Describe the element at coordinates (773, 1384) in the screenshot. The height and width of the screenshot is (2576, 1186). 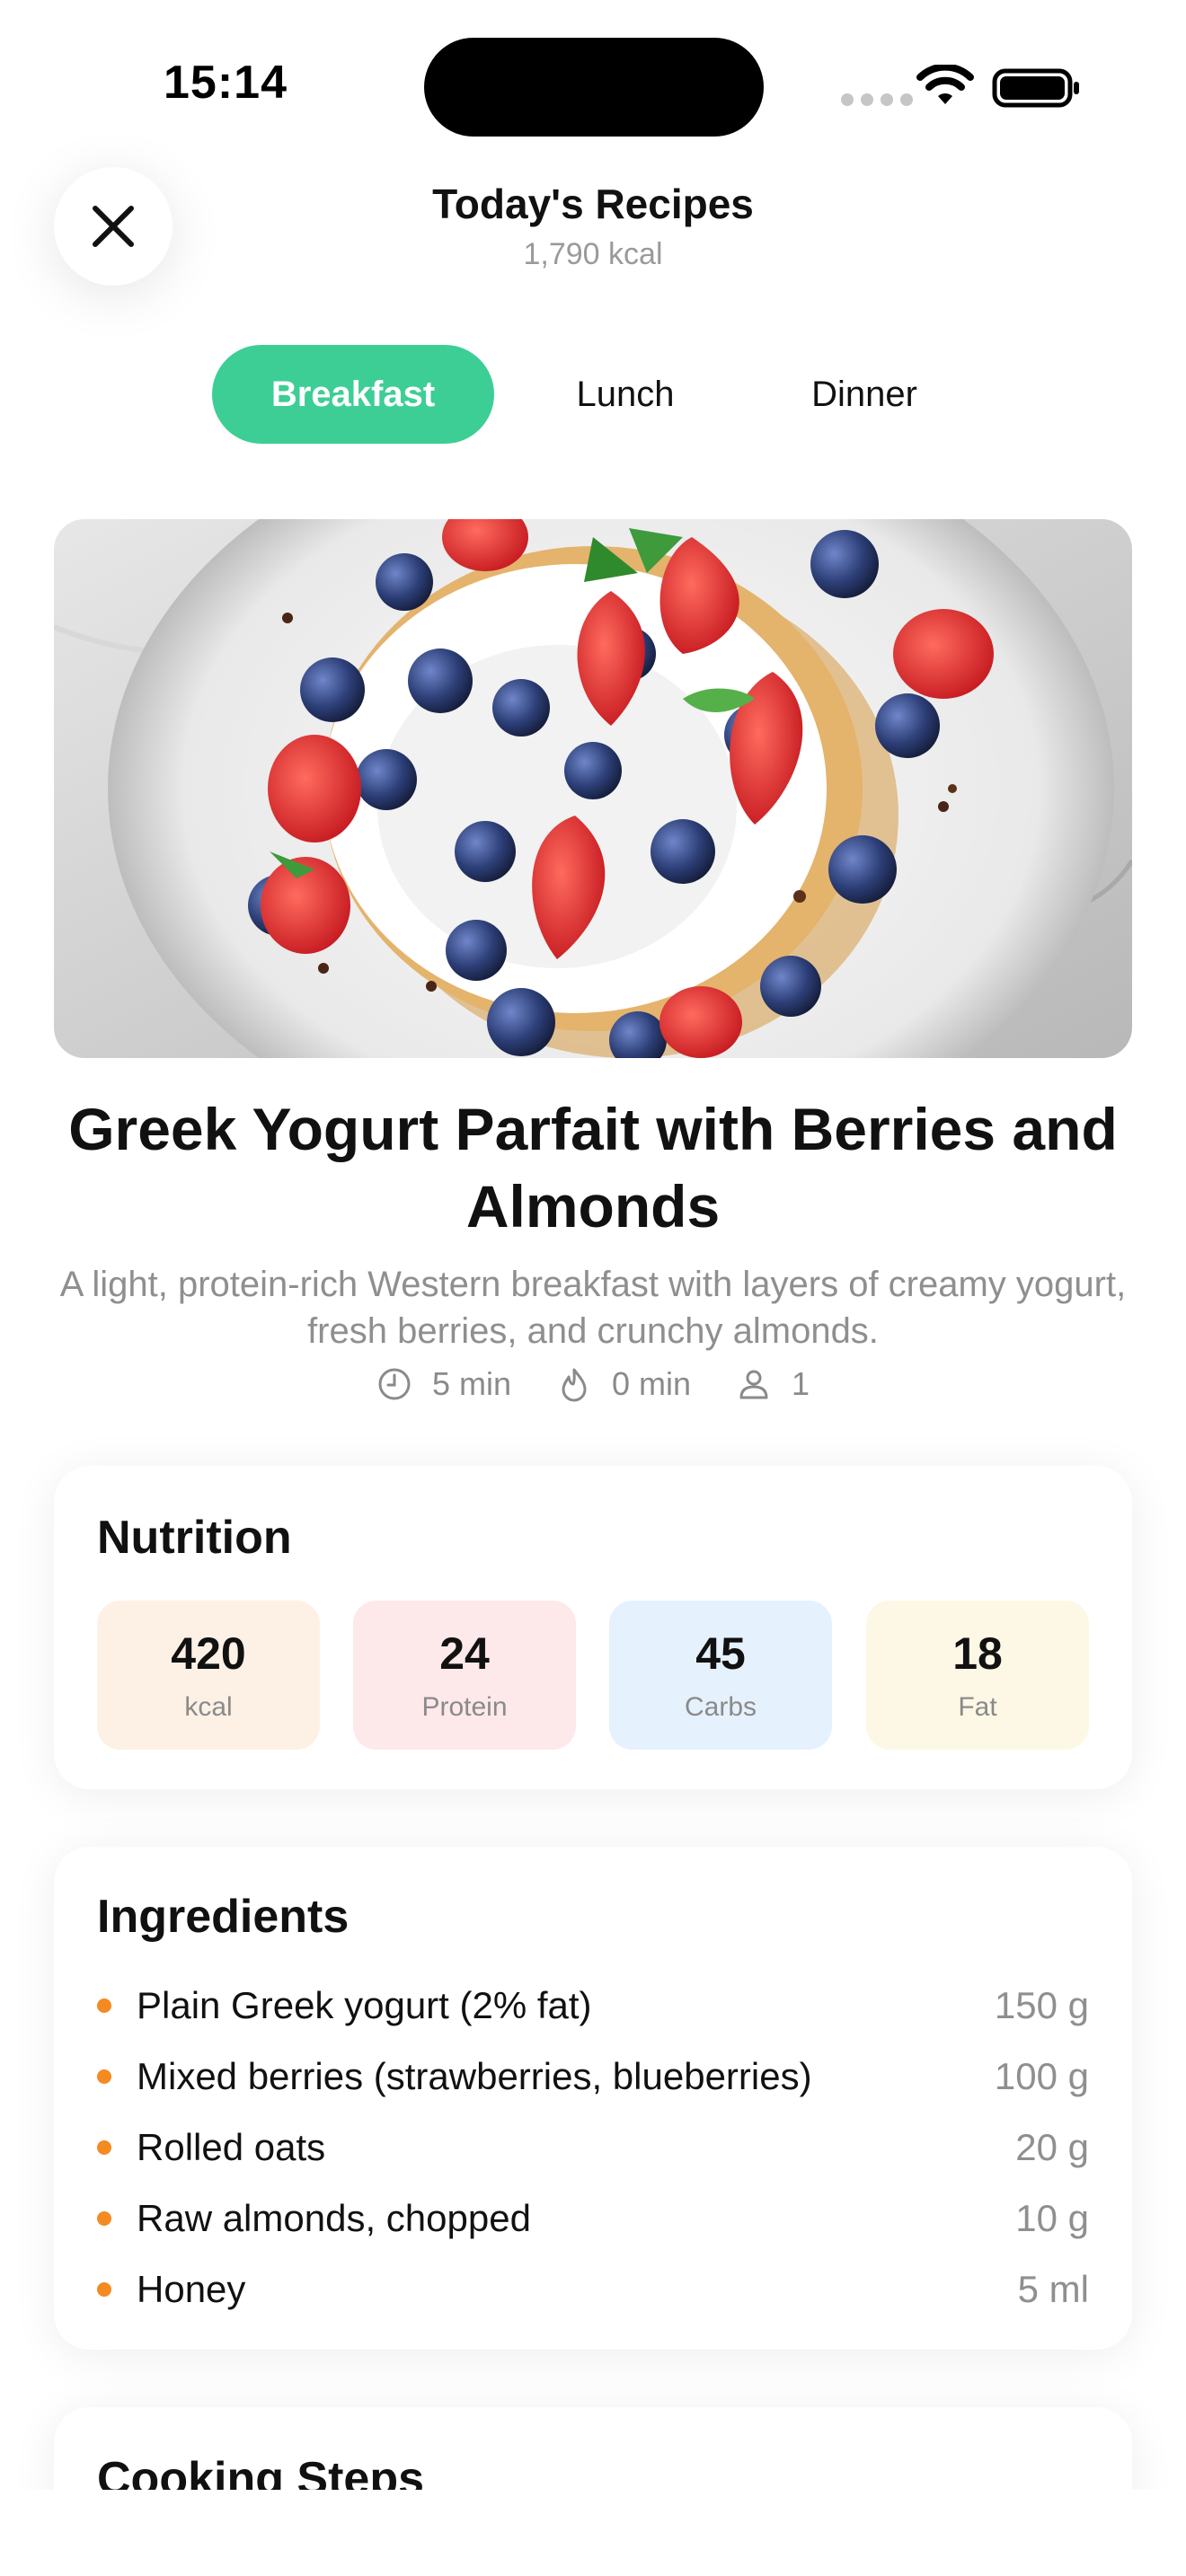
I see `servings: 1` at that location.